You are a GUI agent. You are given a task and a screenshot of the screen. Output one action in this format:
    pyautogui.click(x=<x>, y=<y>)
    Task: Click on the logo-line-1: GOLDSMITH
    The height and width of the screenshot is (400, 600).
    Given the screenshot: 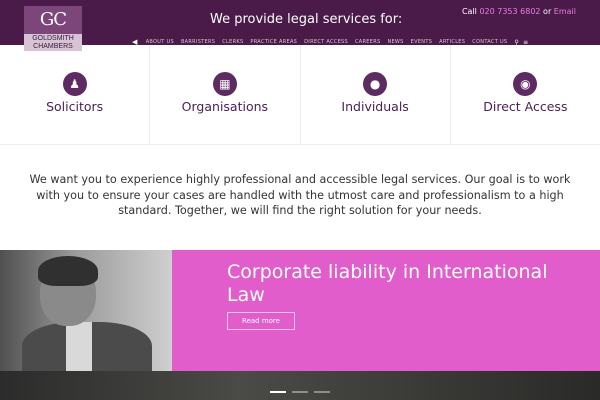 What is the action you would take?
    pyautogui.click(x=53, y=38)
    